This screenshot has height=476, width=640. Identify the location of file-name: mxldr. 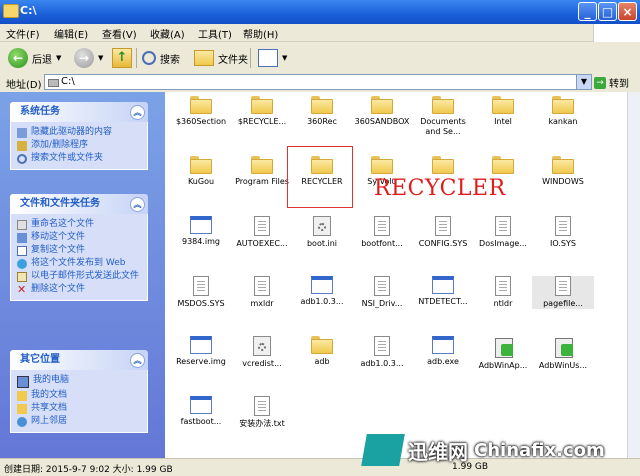
(262, 303).